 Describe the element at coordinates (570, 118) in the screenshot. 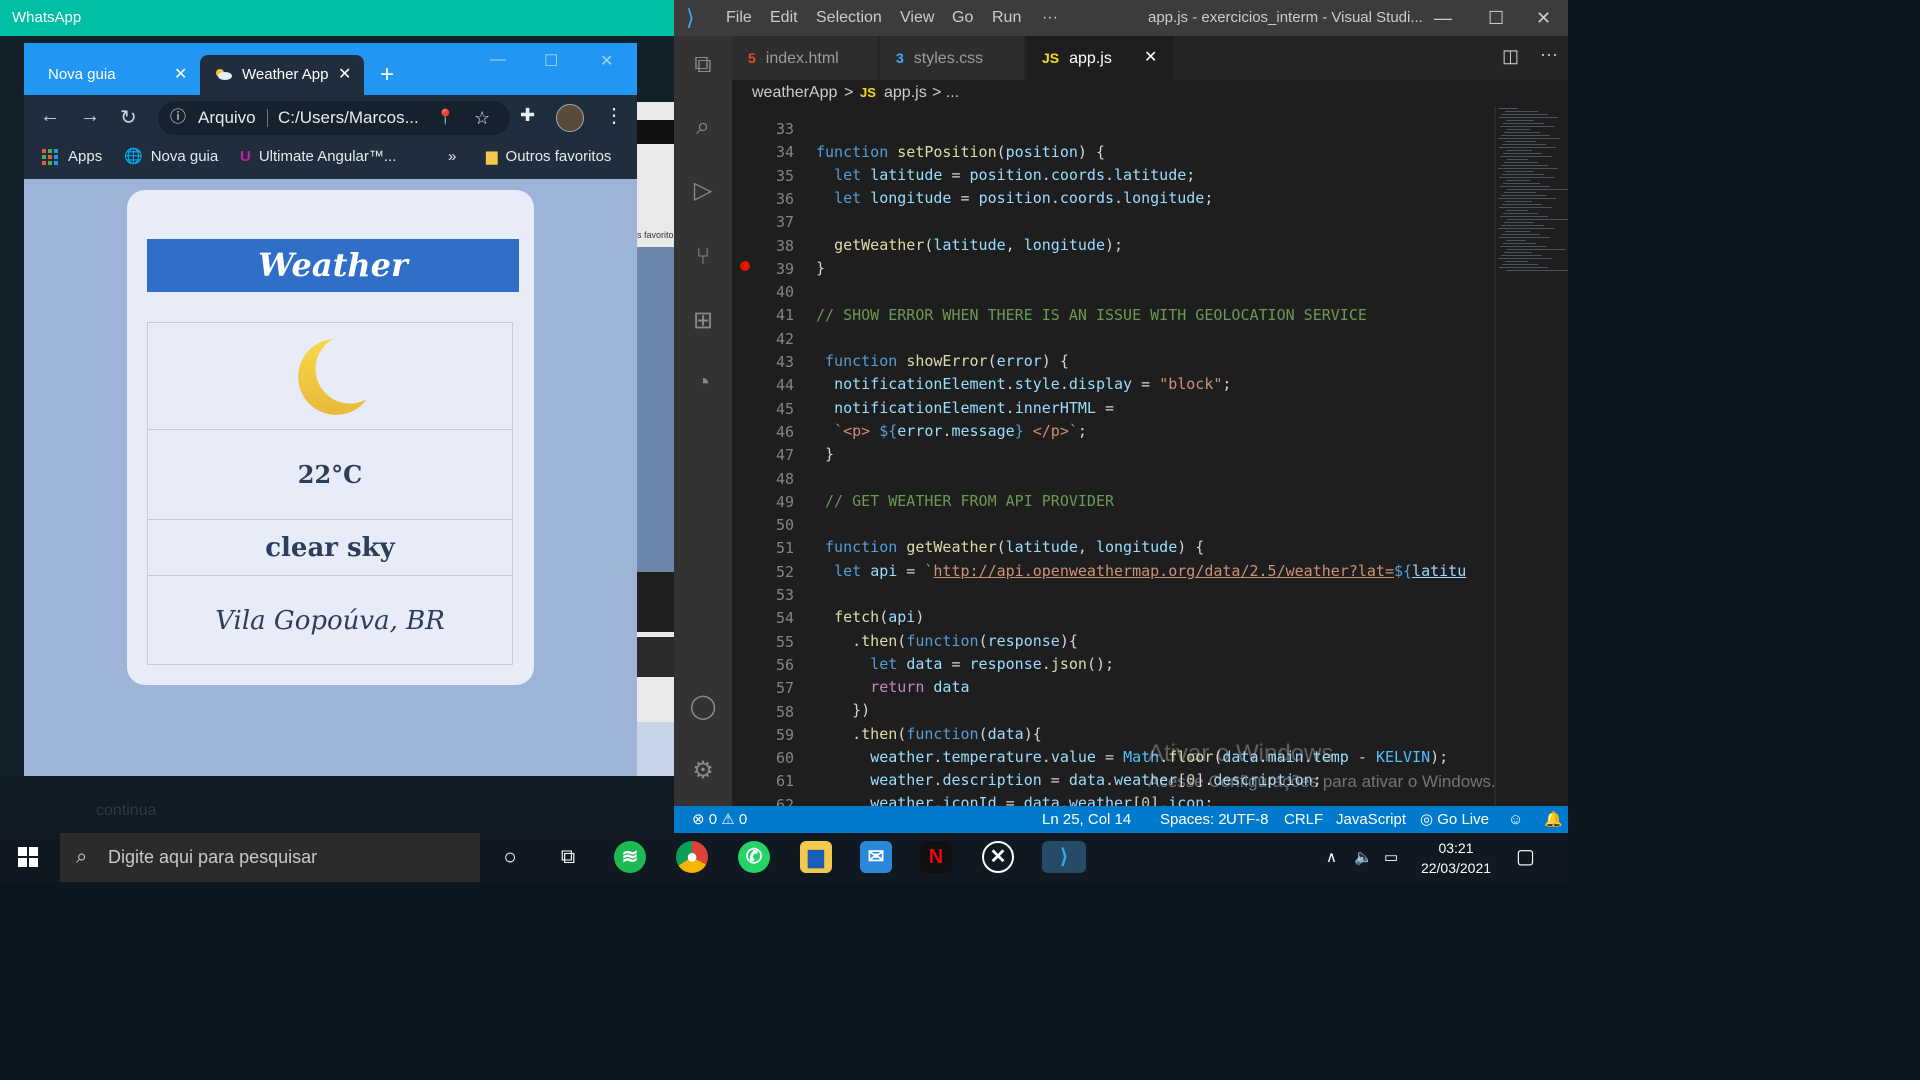

I see `avatar` at that location.